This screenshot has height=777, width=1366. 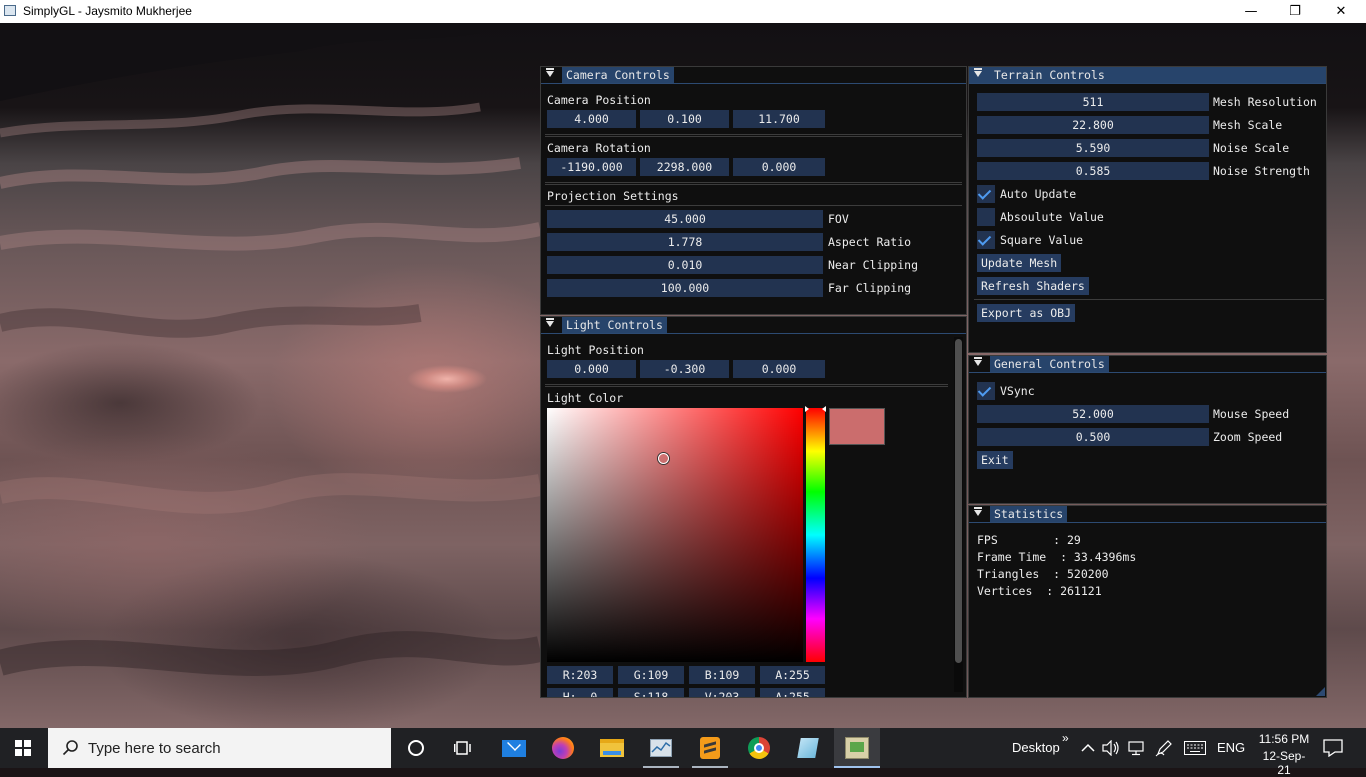 I want to click on camera-position-z-field: 11.700, so click(x=779, y=119).